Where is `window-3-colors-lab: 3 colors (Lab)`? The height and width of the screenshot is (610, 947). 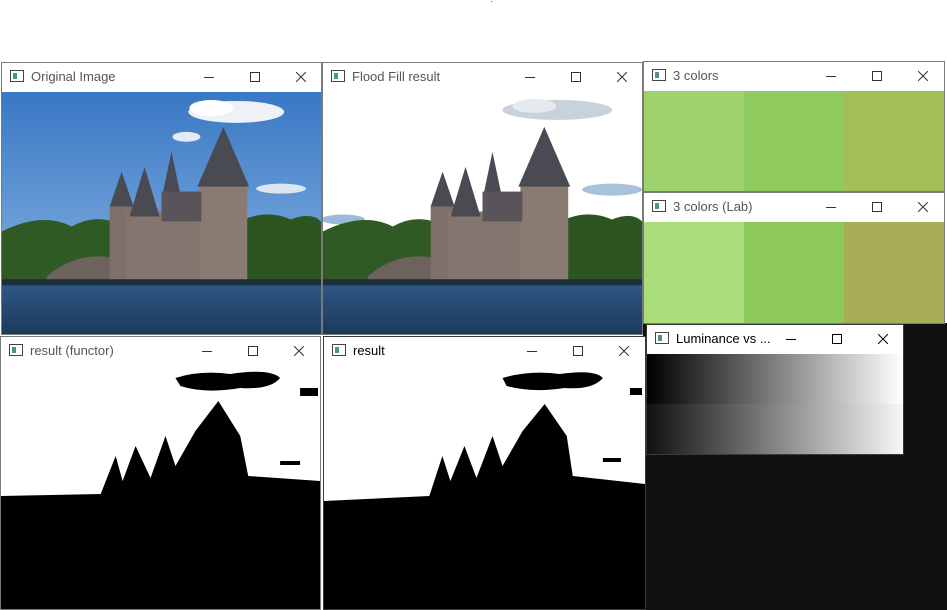 window-3-colors-lab: 3 colors (Lab) is located at coordinates (794, 258).